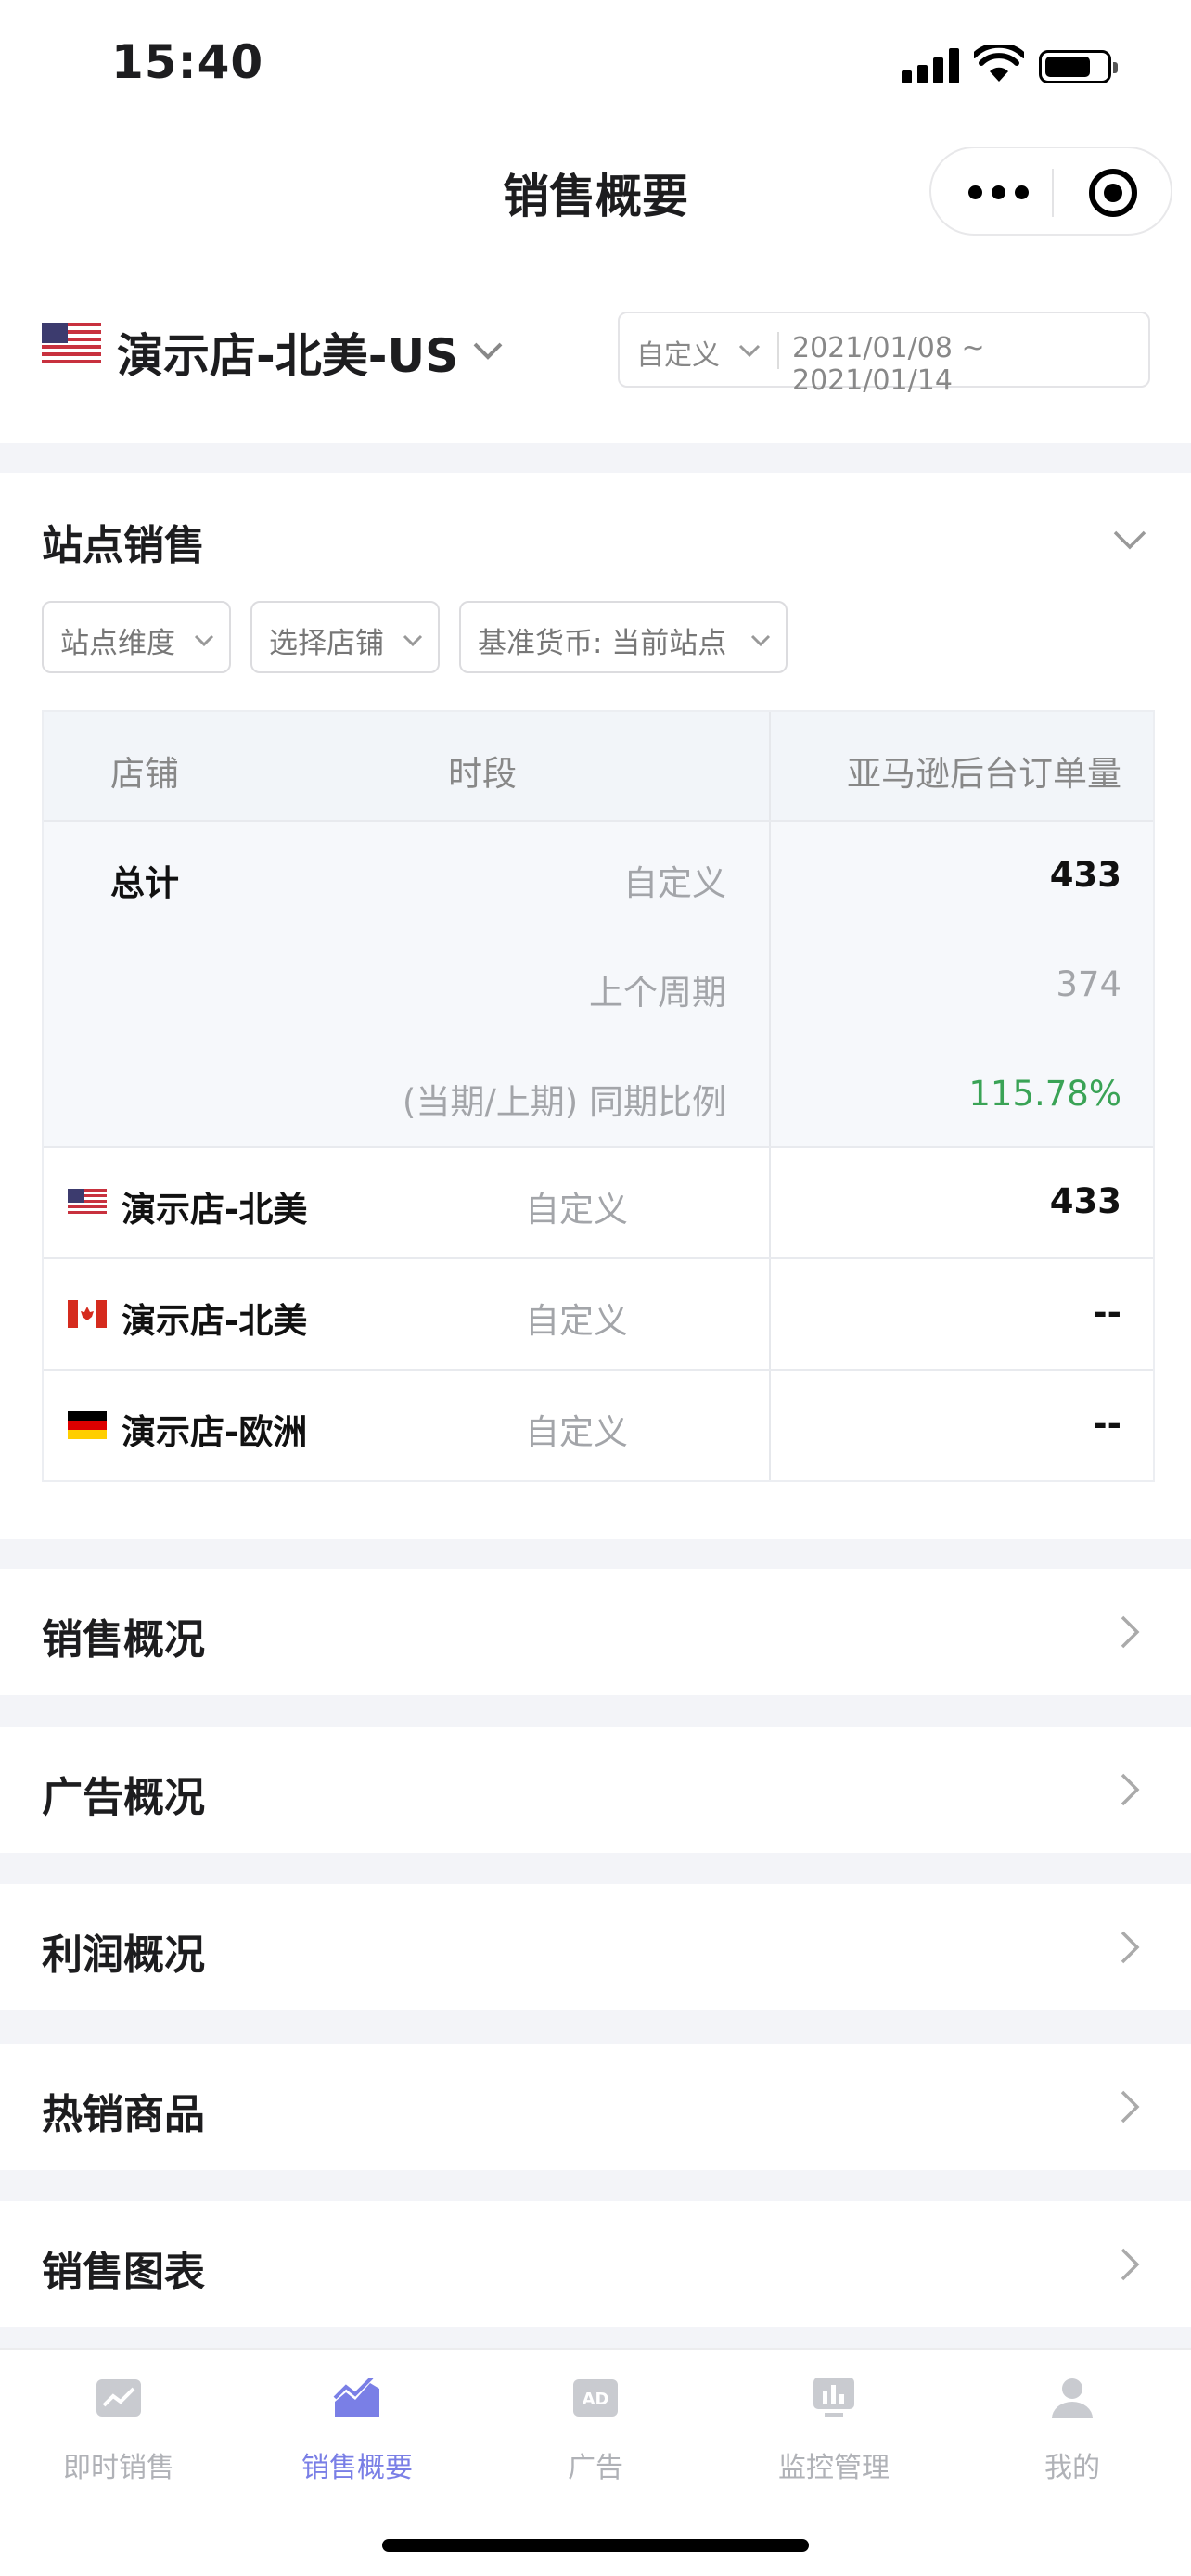  Describe the element at coordinates (119, 2442) in the screenshot. I see `tab-realtime-sales: 即时销售` at that location.